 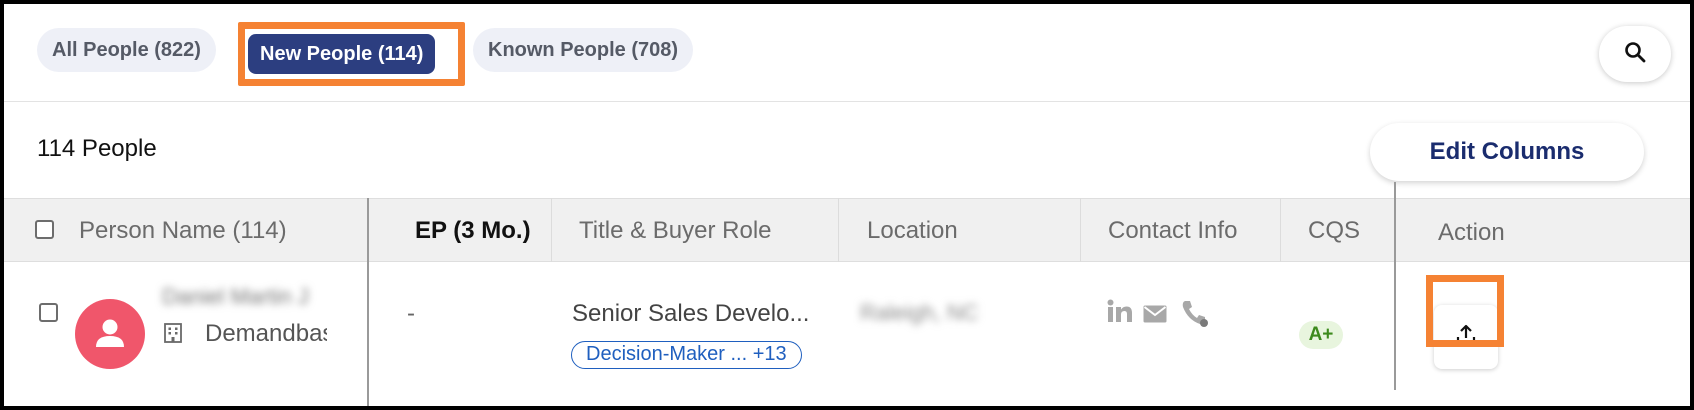 What do you see at coordinates (1471, 232) in the screenshot?
I see `col-action: Action` at bounding box center [1471, 232].